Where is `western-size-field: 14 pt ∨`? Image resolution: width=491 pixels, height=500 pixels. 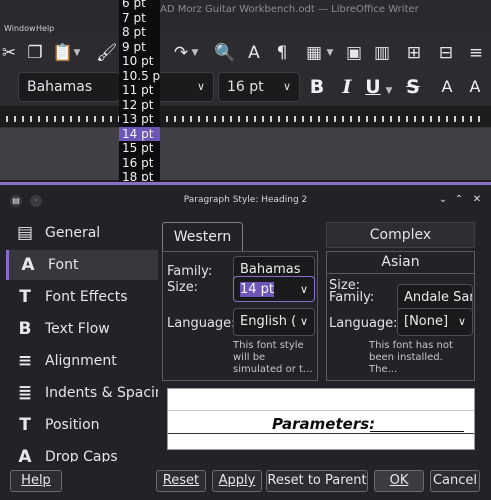 western-size-field: 14 pt ∨ is located at coordinates (274, 289).